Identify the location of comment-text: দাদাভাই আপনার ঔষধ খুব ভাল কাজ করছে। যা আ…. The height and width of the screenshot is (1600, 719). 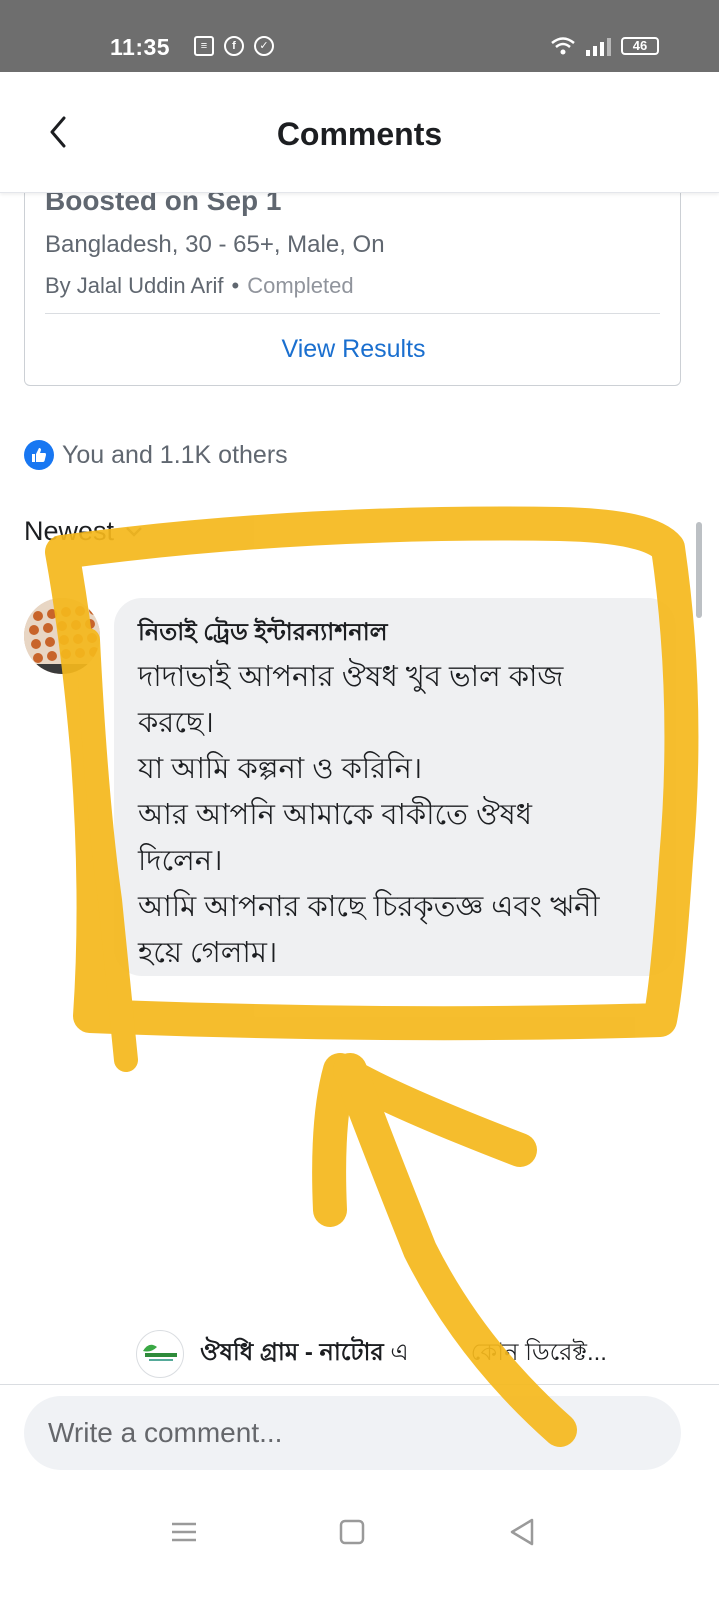
(369, 815).